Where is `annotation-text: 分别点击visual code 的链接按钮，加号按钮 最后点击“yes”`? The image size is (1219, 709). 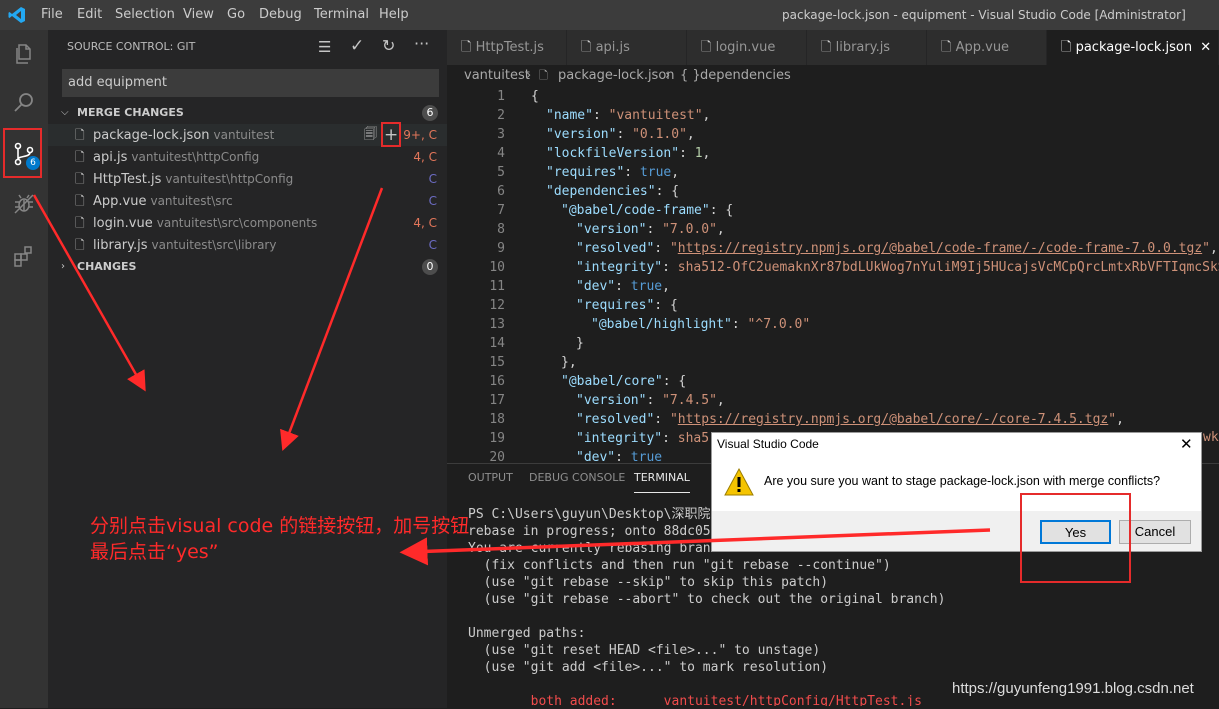 annotation-text: 分别点击visual code 的链接按钮，加号按钮 最后点击“yes” is located at coordinates (279, 539).